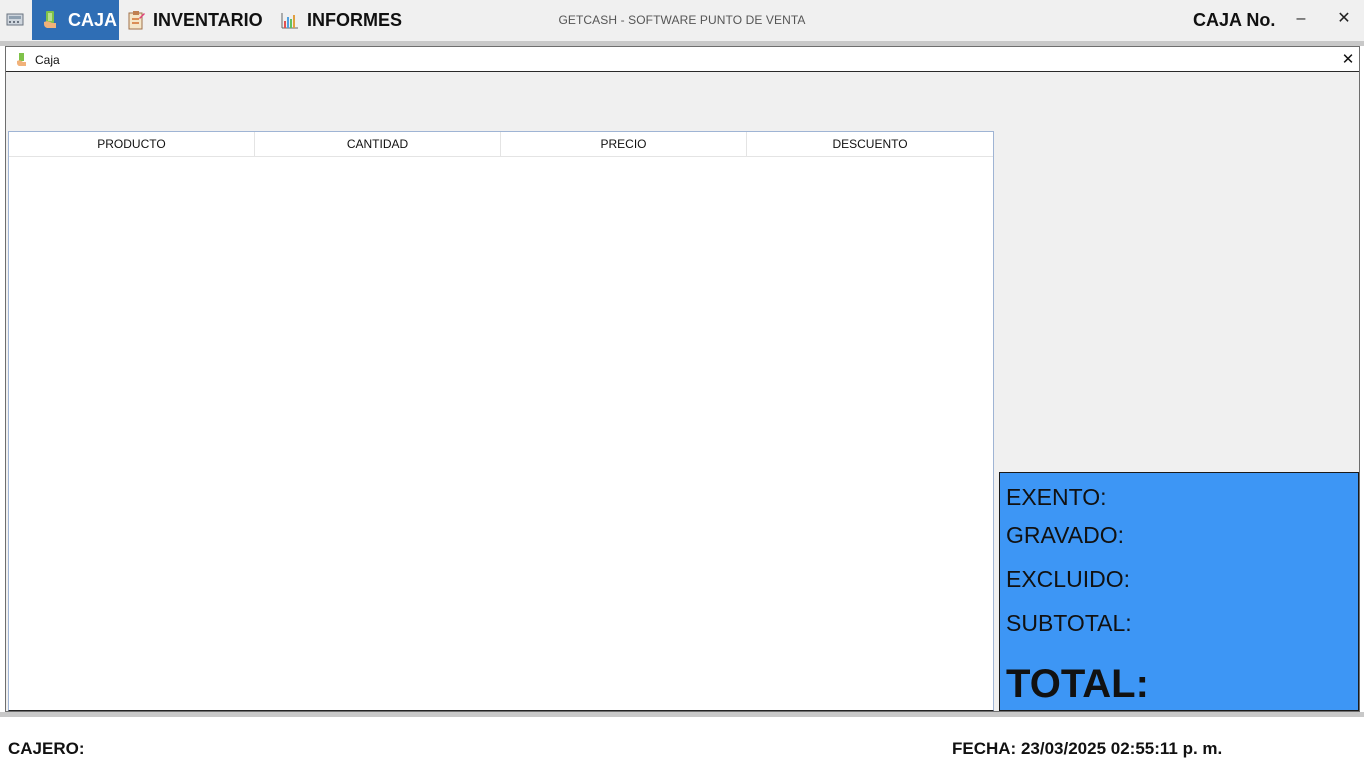 This screenshot has height=766, width=1364. I want to click on grid-header: PRODUCTO CANTIDAD PRECIO DESCUENTO, so click(501, 144).